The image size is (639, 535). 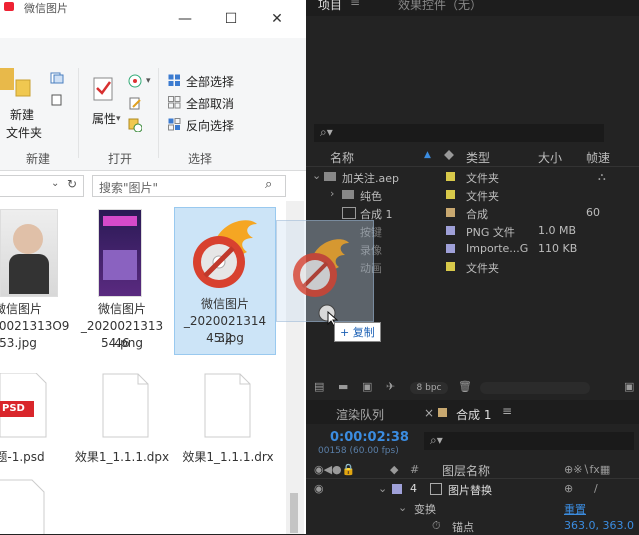 I want to click on new-folder-button, so click(x=23, y=87).